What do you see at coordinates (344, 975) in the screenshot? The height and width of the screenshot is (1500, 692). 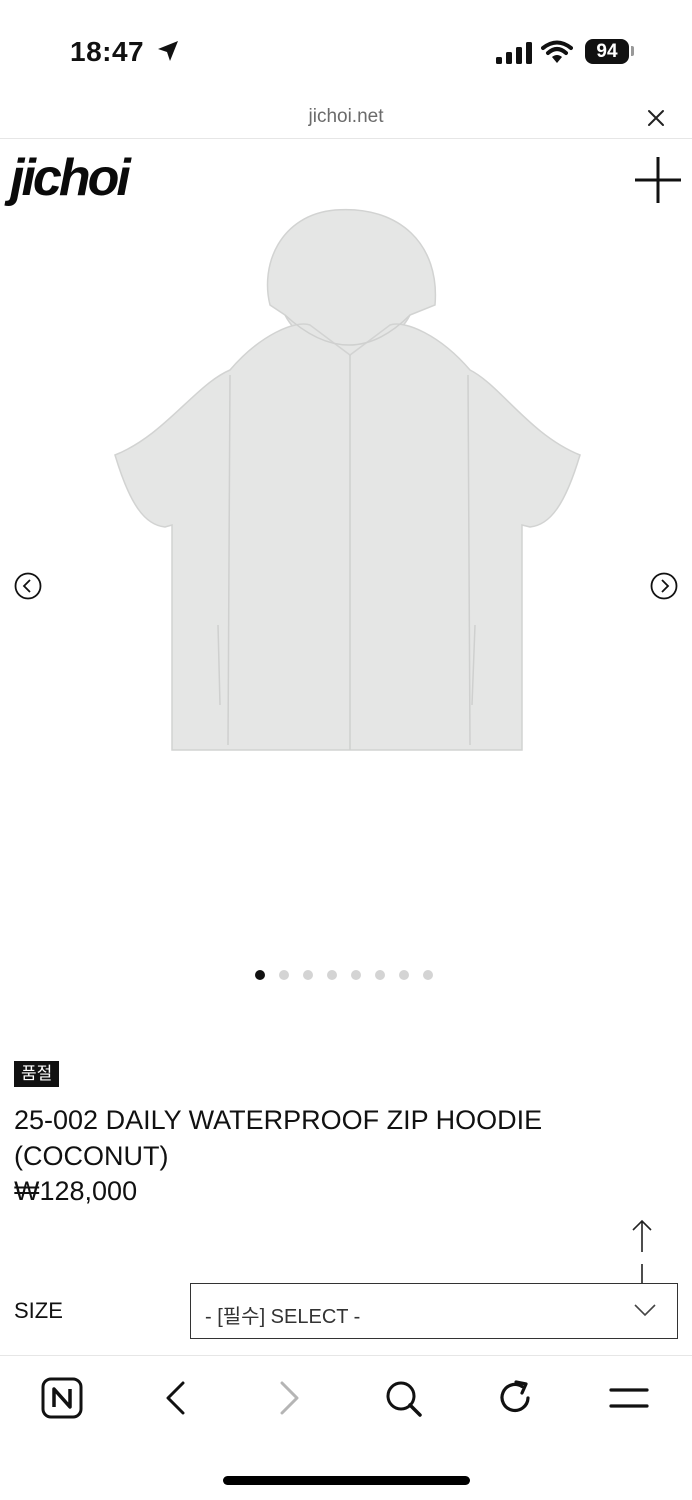 I see `carousel-dots` at bounding box center [344, 975].